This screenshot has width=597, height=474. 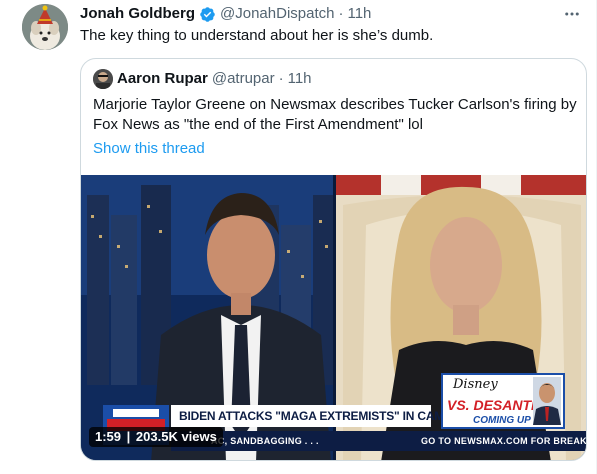 I want to click on ellipsis-icon, so click(x=572, y=14).